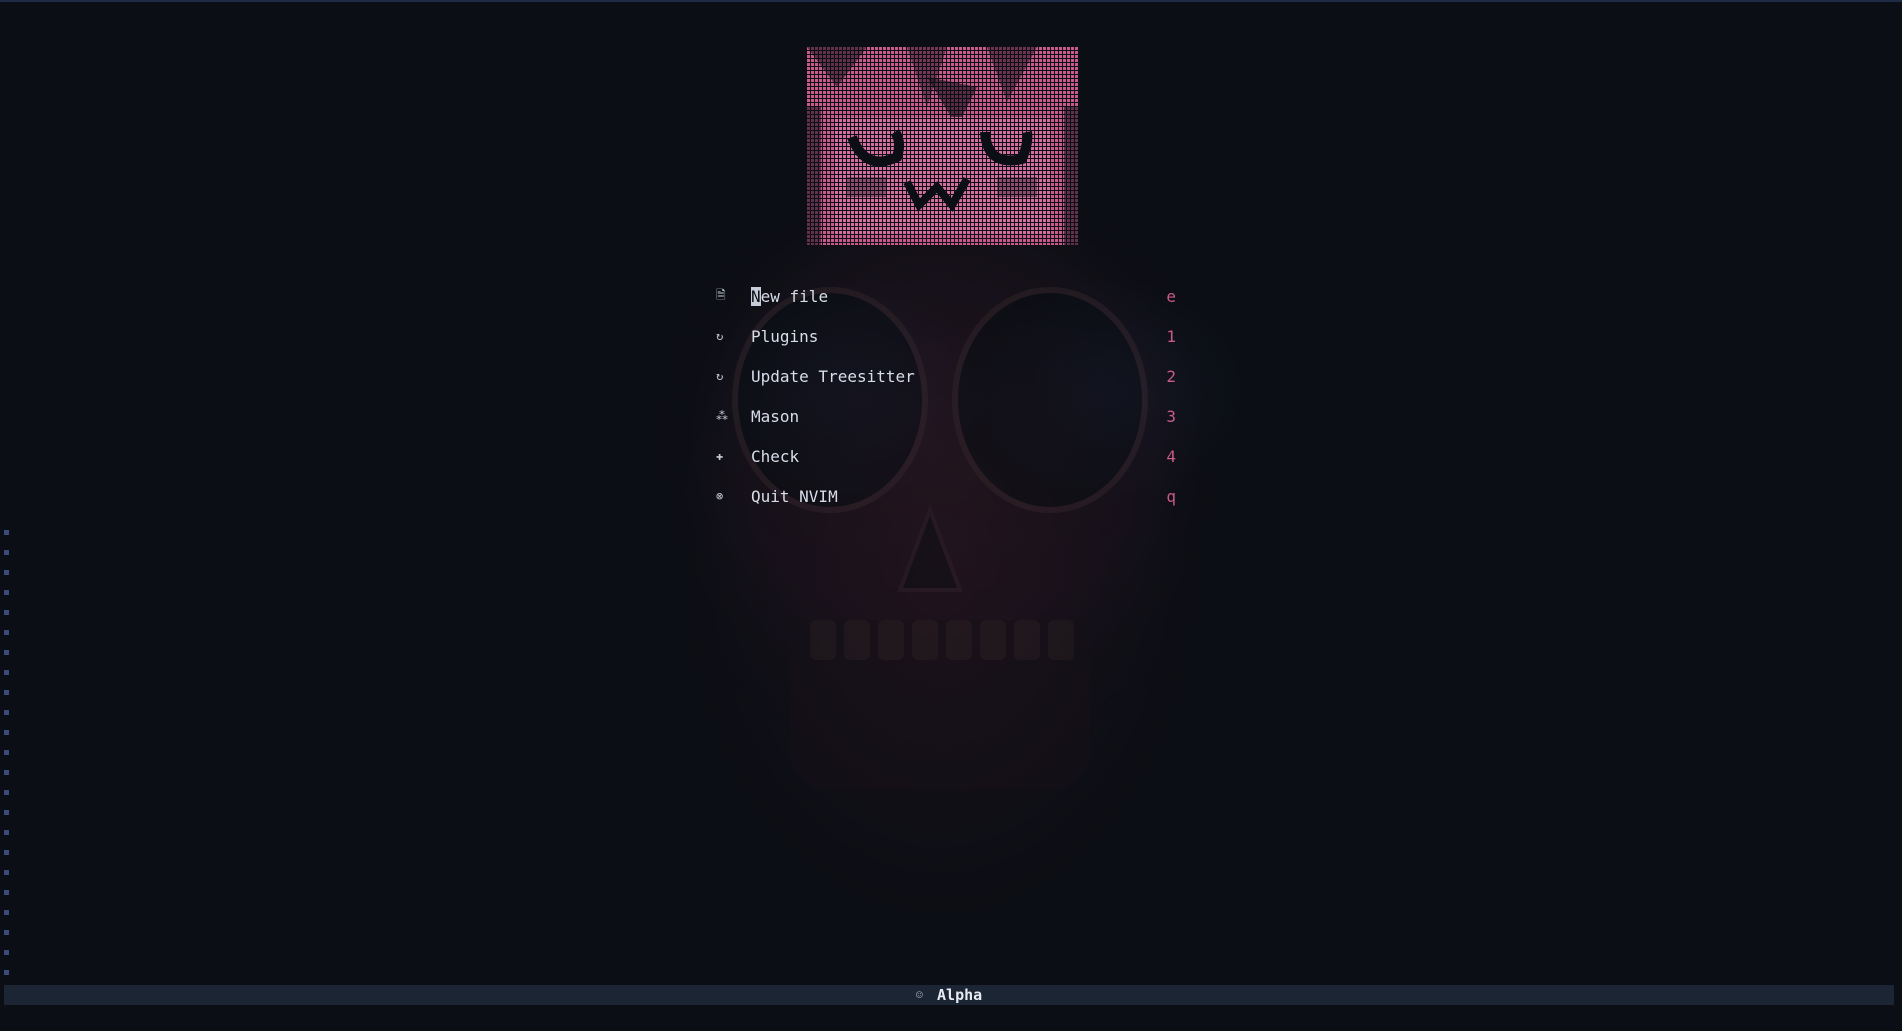 The image size is (1902, 1031). I want to click on menu-item-label: Check, so click(775, 456).